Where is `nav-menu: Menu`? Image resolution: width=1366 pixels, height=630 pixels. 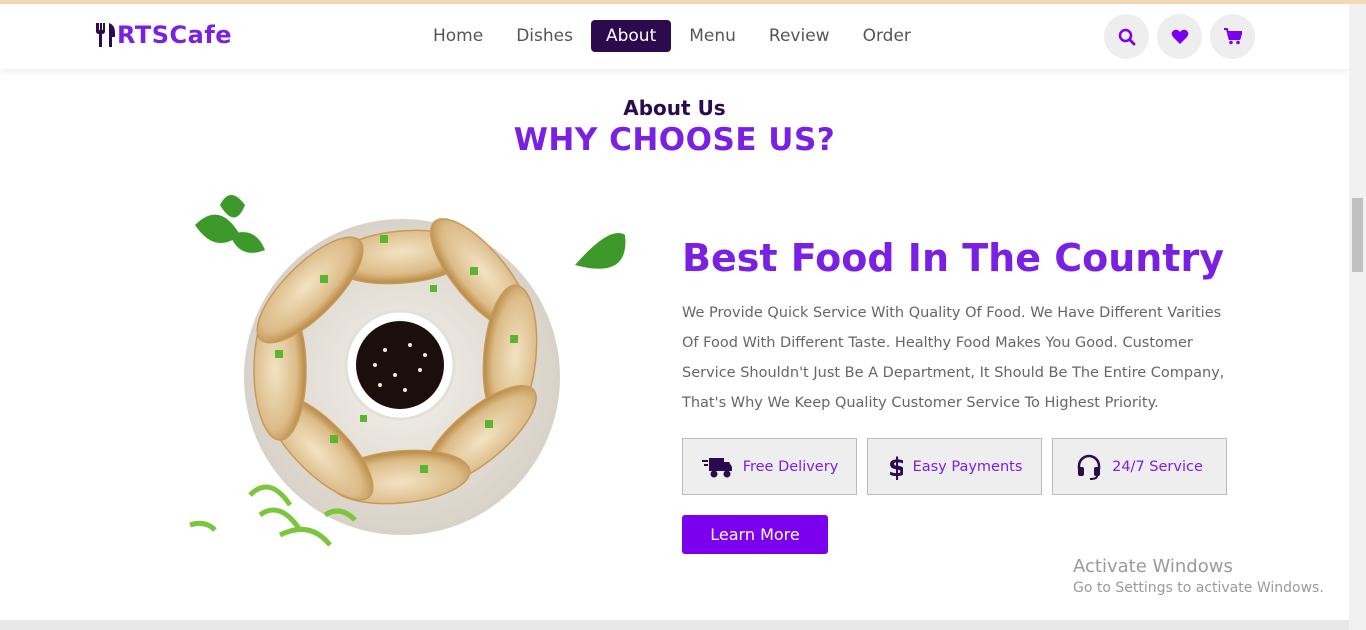 nav-menu: Menu is located at coordinates (712, 36).